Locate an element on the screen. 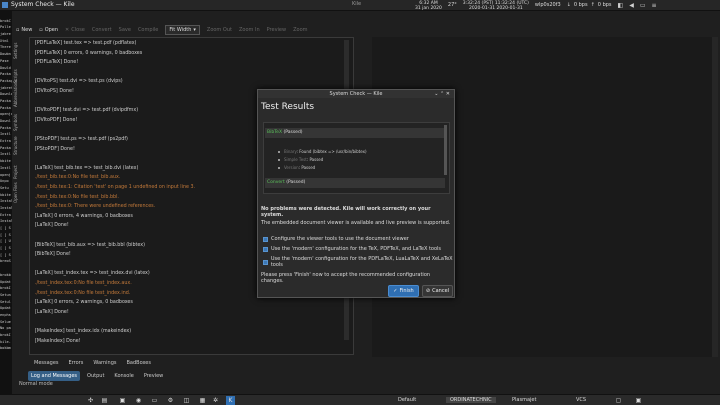  side-tab: Project is located at coordinates (15, 172).